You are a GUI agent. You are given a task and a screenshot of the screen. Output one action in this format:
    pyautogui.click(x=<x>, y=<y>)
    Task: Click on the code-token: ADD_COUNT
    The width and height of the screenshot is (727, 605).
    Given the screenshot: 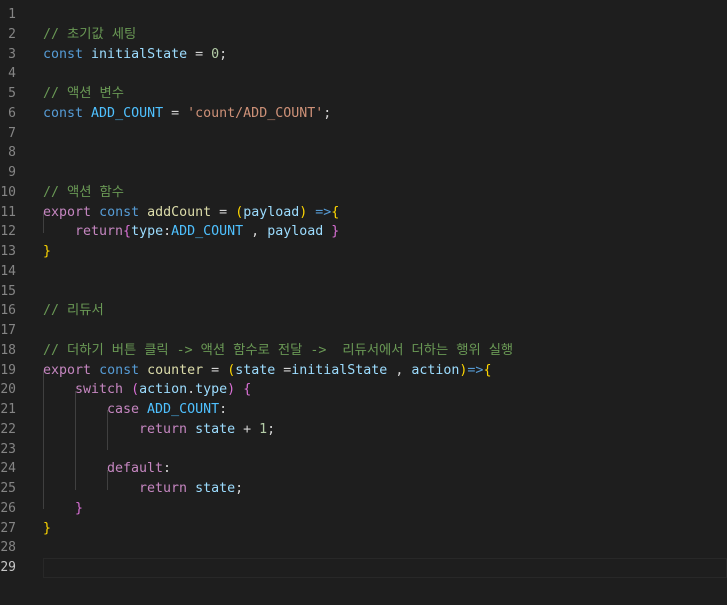 What is the action you would take?
    pyautogui.click(x=207, y=232)
    